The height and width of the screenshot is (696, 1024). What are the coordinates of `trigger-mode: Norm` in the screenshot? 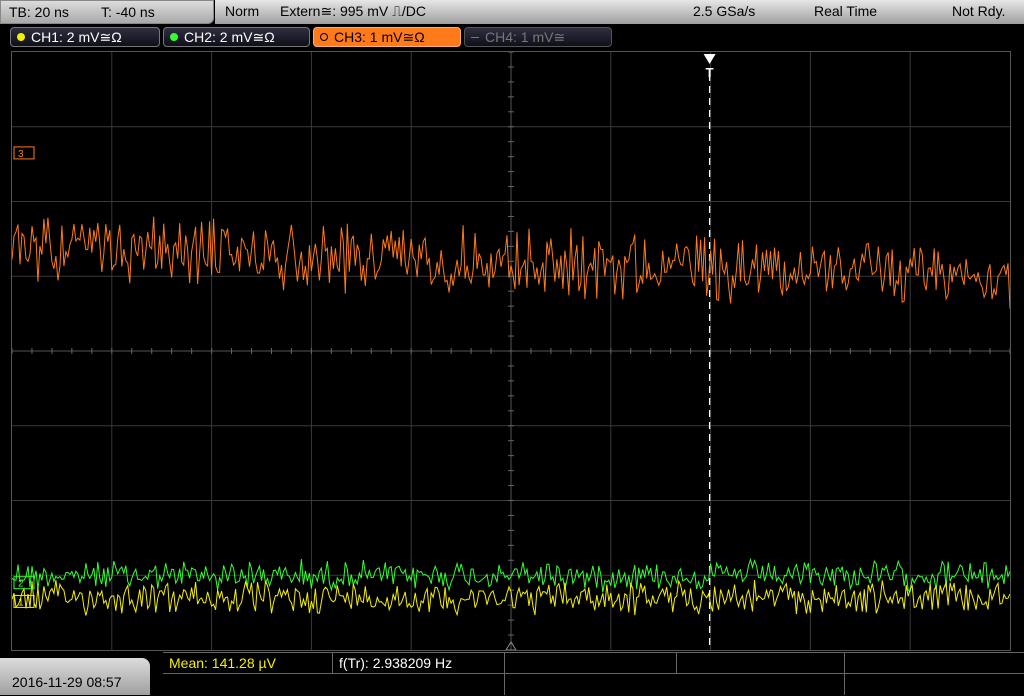 It's located at (242, 11).